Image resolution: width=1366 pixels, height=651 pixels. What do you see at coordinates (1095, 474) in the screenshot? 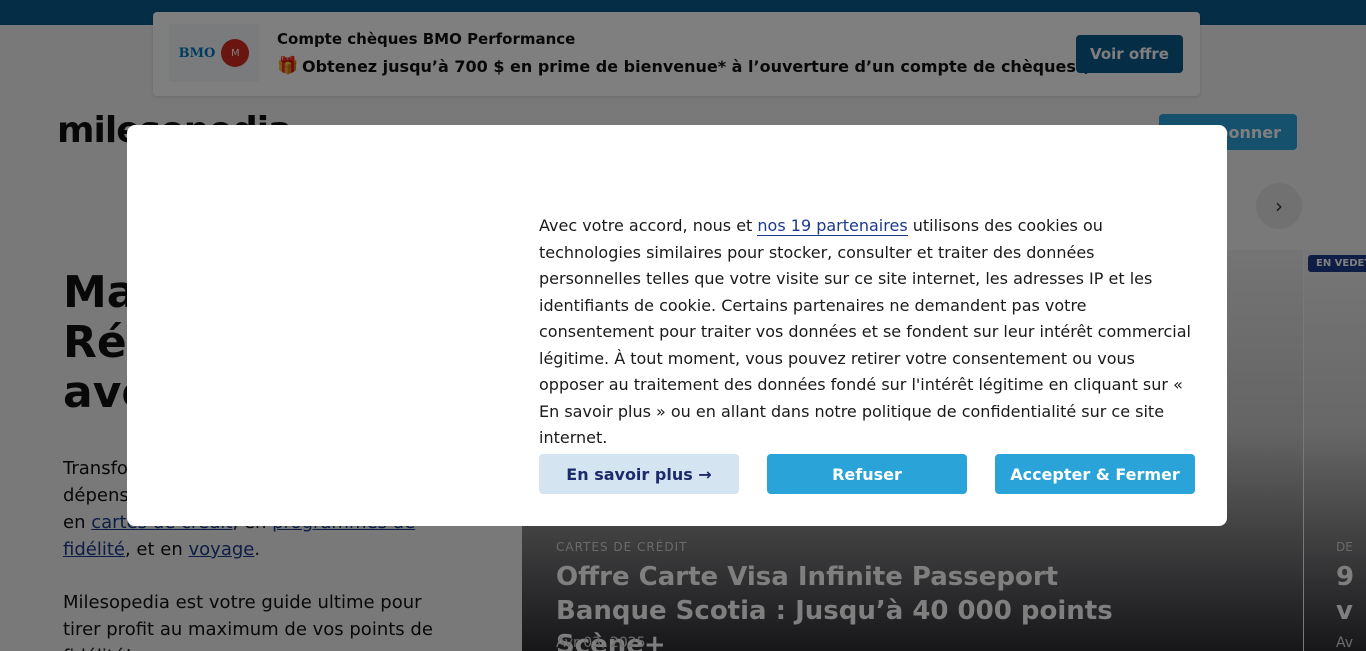
I see `accept-close-button: Accepter & Fermer` at bounding box center [1095, 474].